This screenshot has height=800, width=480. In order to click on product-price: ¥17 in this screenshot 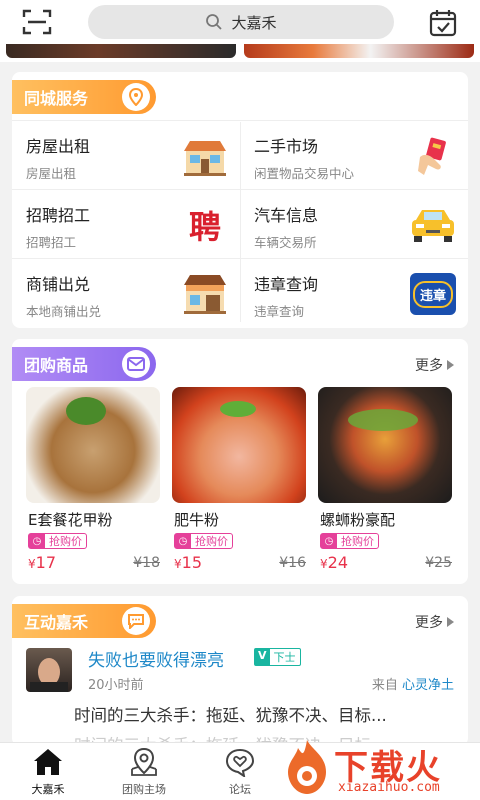, I will do `click(42, 562)`.